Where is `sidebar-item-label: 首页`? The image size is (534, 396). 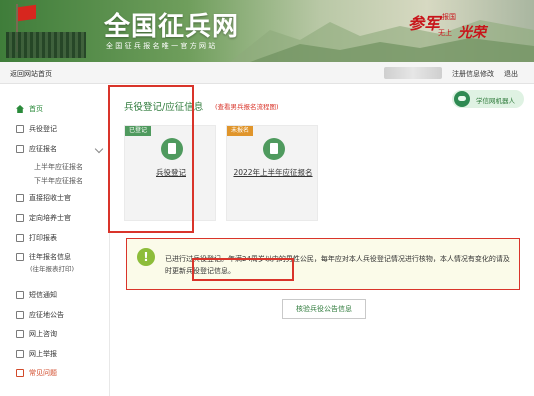
sidebar-item-label: 首页 is located at coordinates (36, 109).